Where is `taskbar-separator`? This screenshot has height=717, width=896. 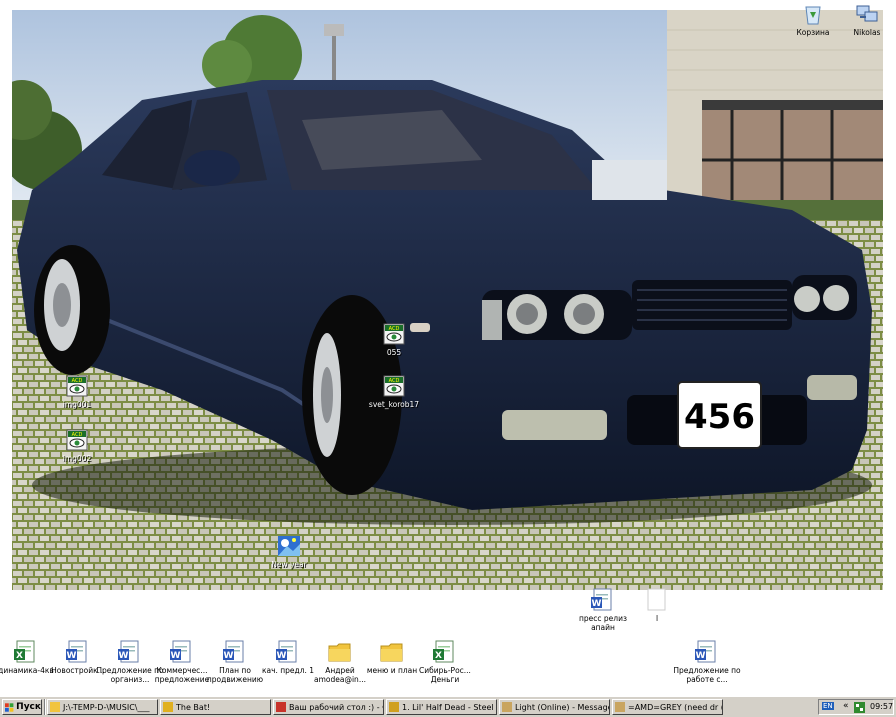 taskbar-separator is located at coordinates (45, 707).